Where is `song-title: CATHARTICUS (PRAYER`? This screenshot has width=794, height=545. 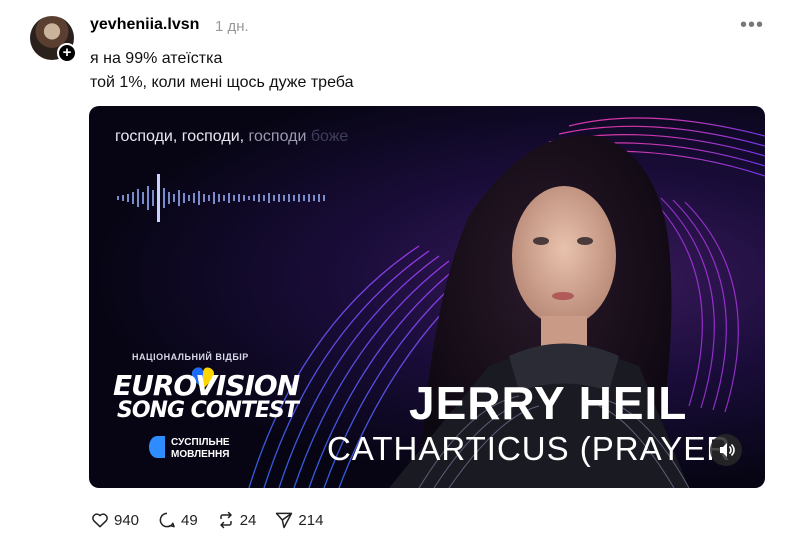 song-title: CATHARTICUS (PRAYER is located at coordinates (529, 448).